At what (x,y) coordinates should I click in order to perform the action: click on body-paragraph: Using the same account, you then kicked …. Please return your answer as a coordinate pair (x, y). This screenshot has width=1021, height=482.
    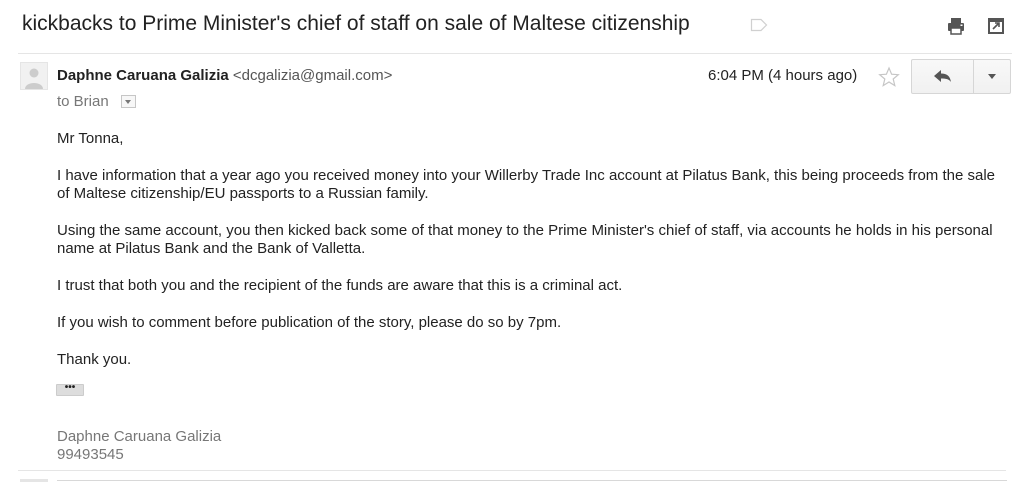
    Looking at the image, I should click on (525, 239).